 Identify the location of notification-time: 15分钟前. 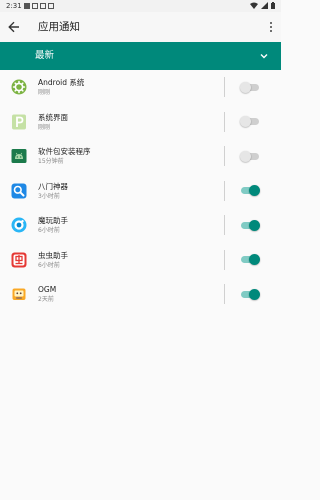
(51, 161).